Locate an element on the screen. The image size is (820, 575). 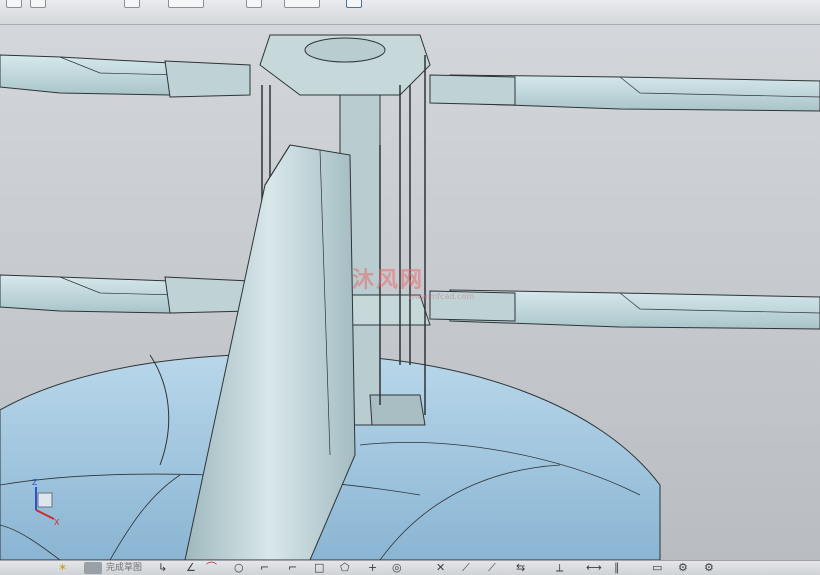
settings-icon: ⚙ is located at coordinates (709, 568).